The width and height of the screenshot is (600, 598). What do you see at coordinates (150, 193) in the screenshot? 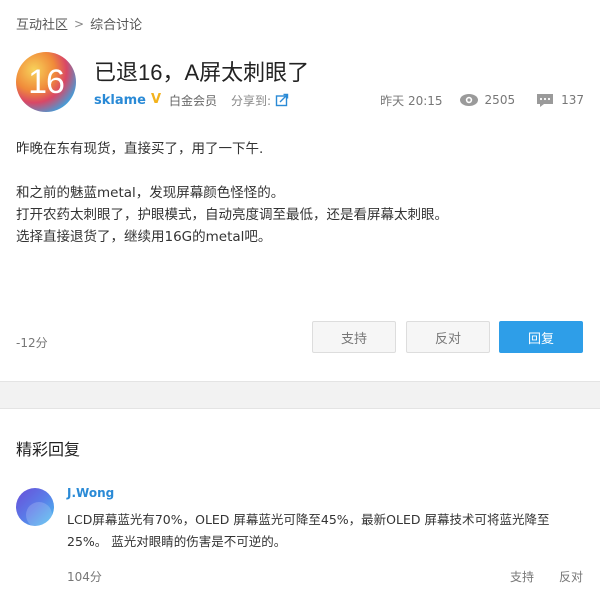
I see `post-paragraph: 和之前的魅蓝metal，发现屏幕颜色怪怪的。` at bounding box center [150, 193].